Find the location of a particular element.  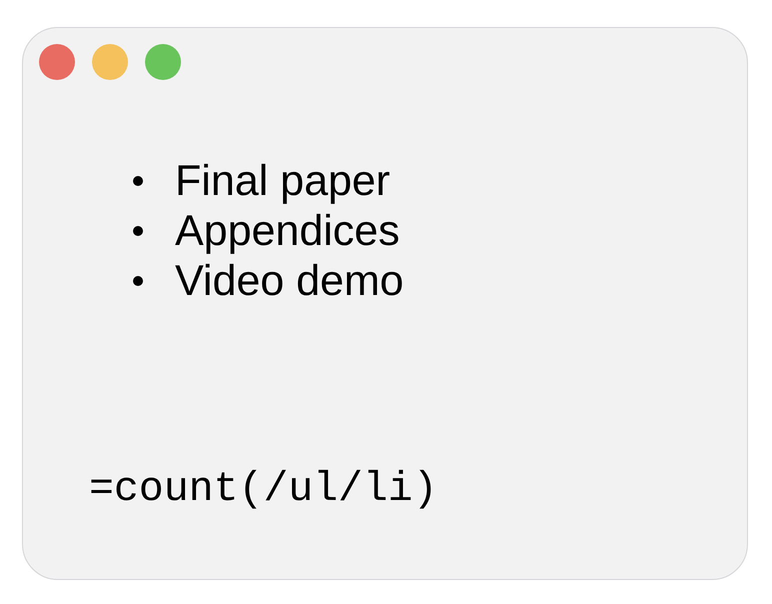

maximize-button is located at coordinates (163, 62).